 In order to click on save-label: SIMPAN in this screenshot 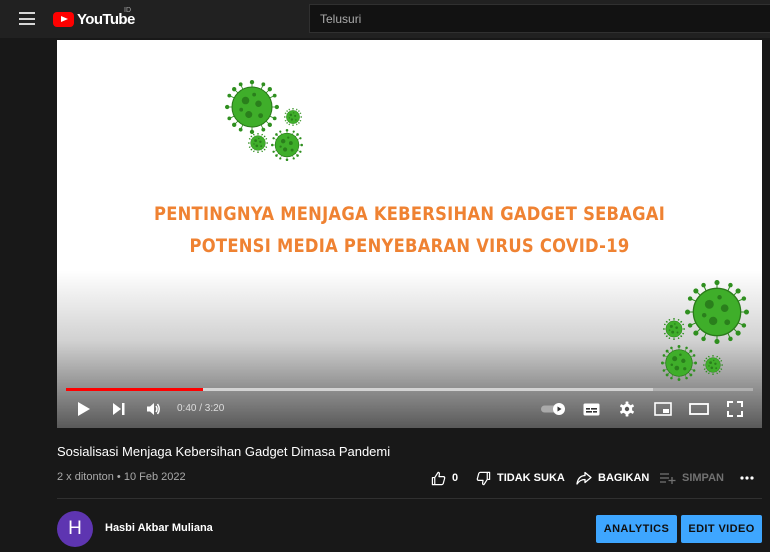, I will do `click(703, 478)`.